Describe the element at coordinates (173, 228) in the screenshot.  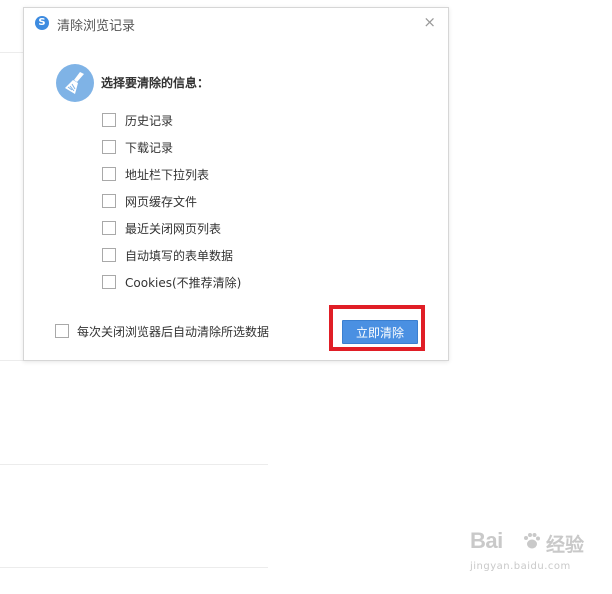
I see `option-label: 最近关闭网页列表` at that location.